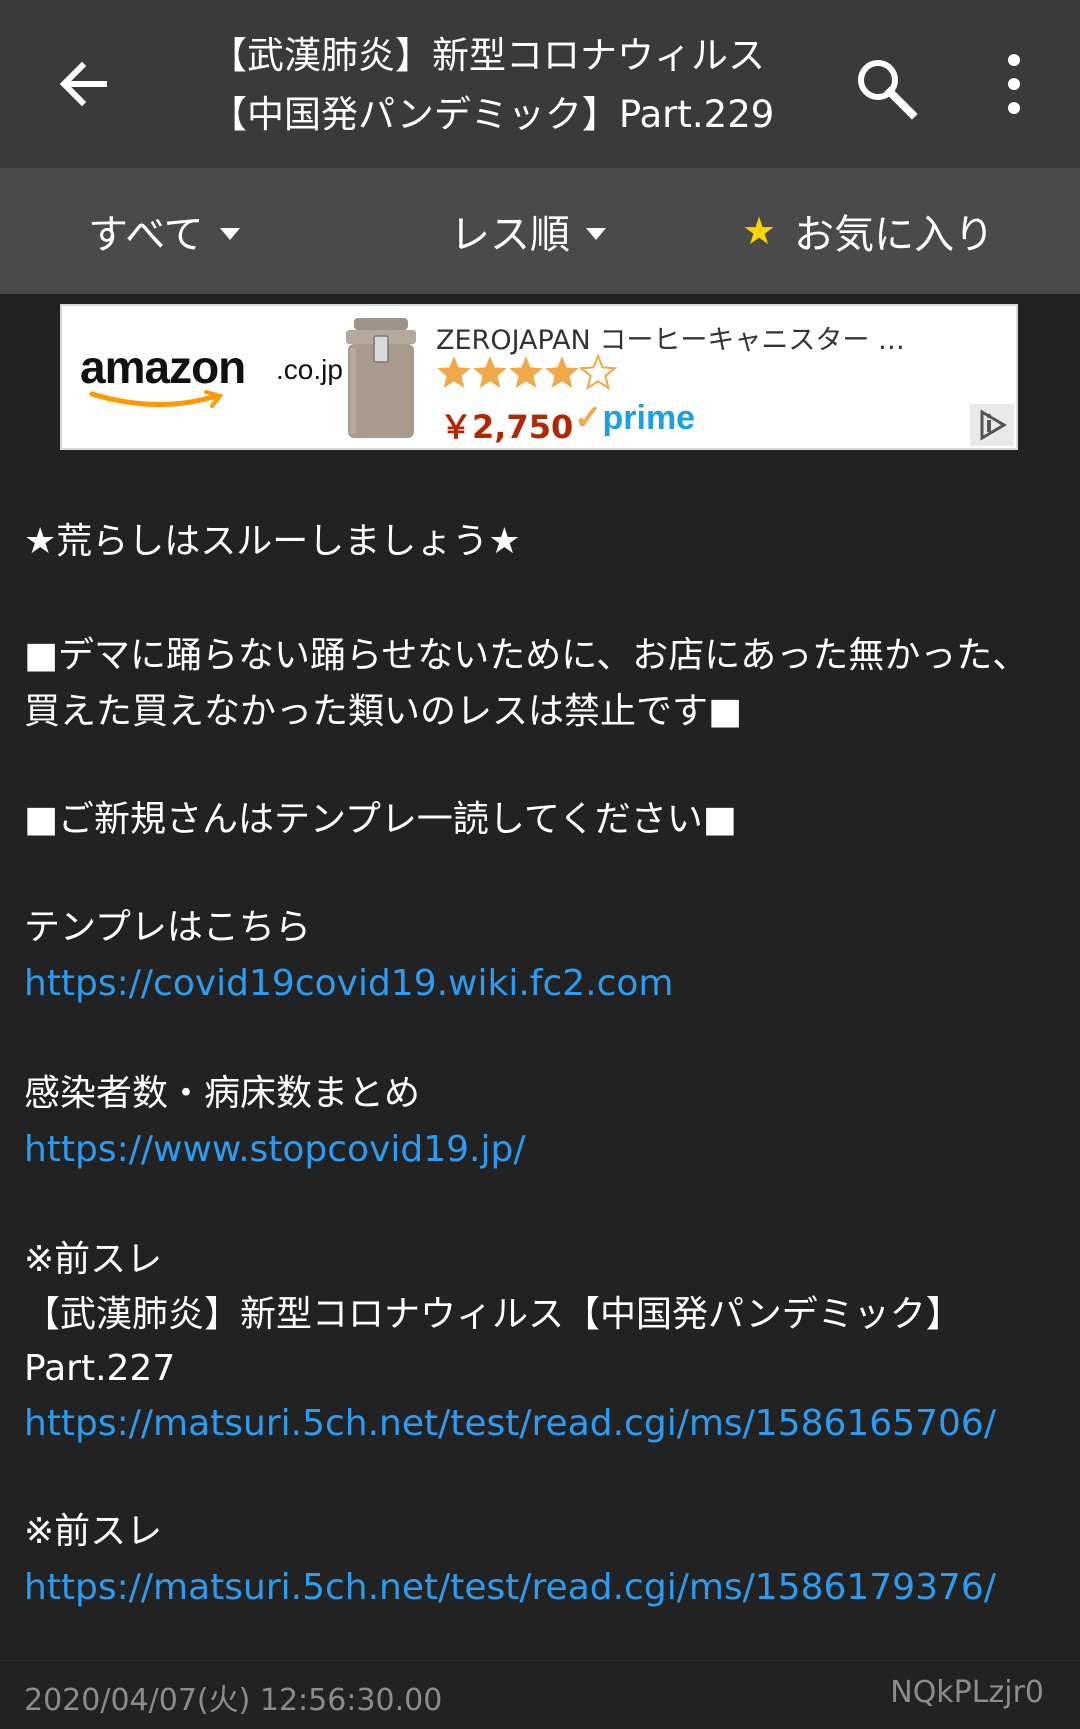 Image resolution: width=1080 pixels, height=1729 pixels. Describe the element at coordinates (544, 1150) in the screenshot. I see `stats-link: https://www.stopcovid19.jp/` at that location.